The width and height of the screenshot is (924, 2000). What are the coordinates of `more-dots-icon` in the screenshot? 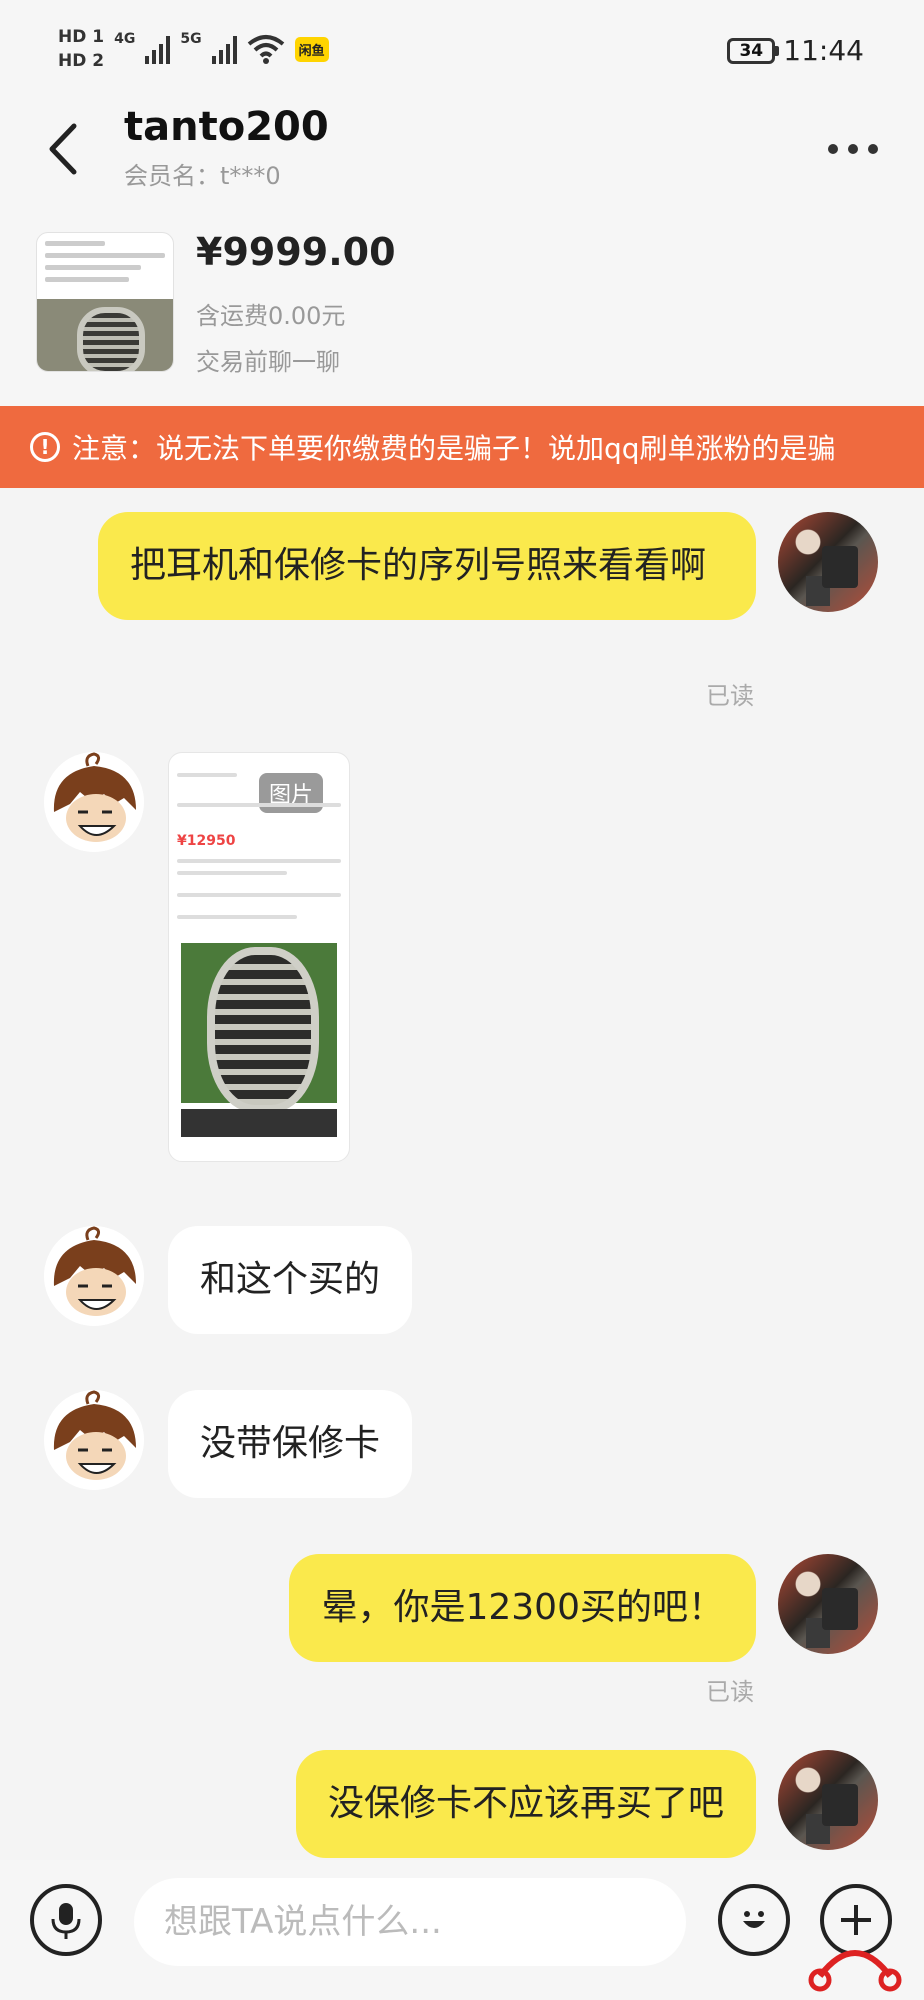 It's located at (833, 149).